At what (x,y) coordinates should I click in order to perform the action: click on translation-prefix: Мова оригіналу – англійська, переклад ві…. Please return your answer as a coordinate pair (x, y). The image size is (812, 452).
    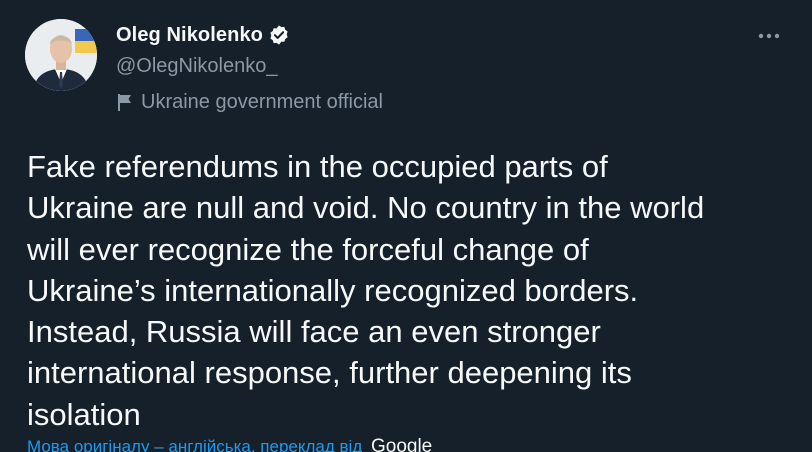
    Looking at the image, I should click on (194, 444).